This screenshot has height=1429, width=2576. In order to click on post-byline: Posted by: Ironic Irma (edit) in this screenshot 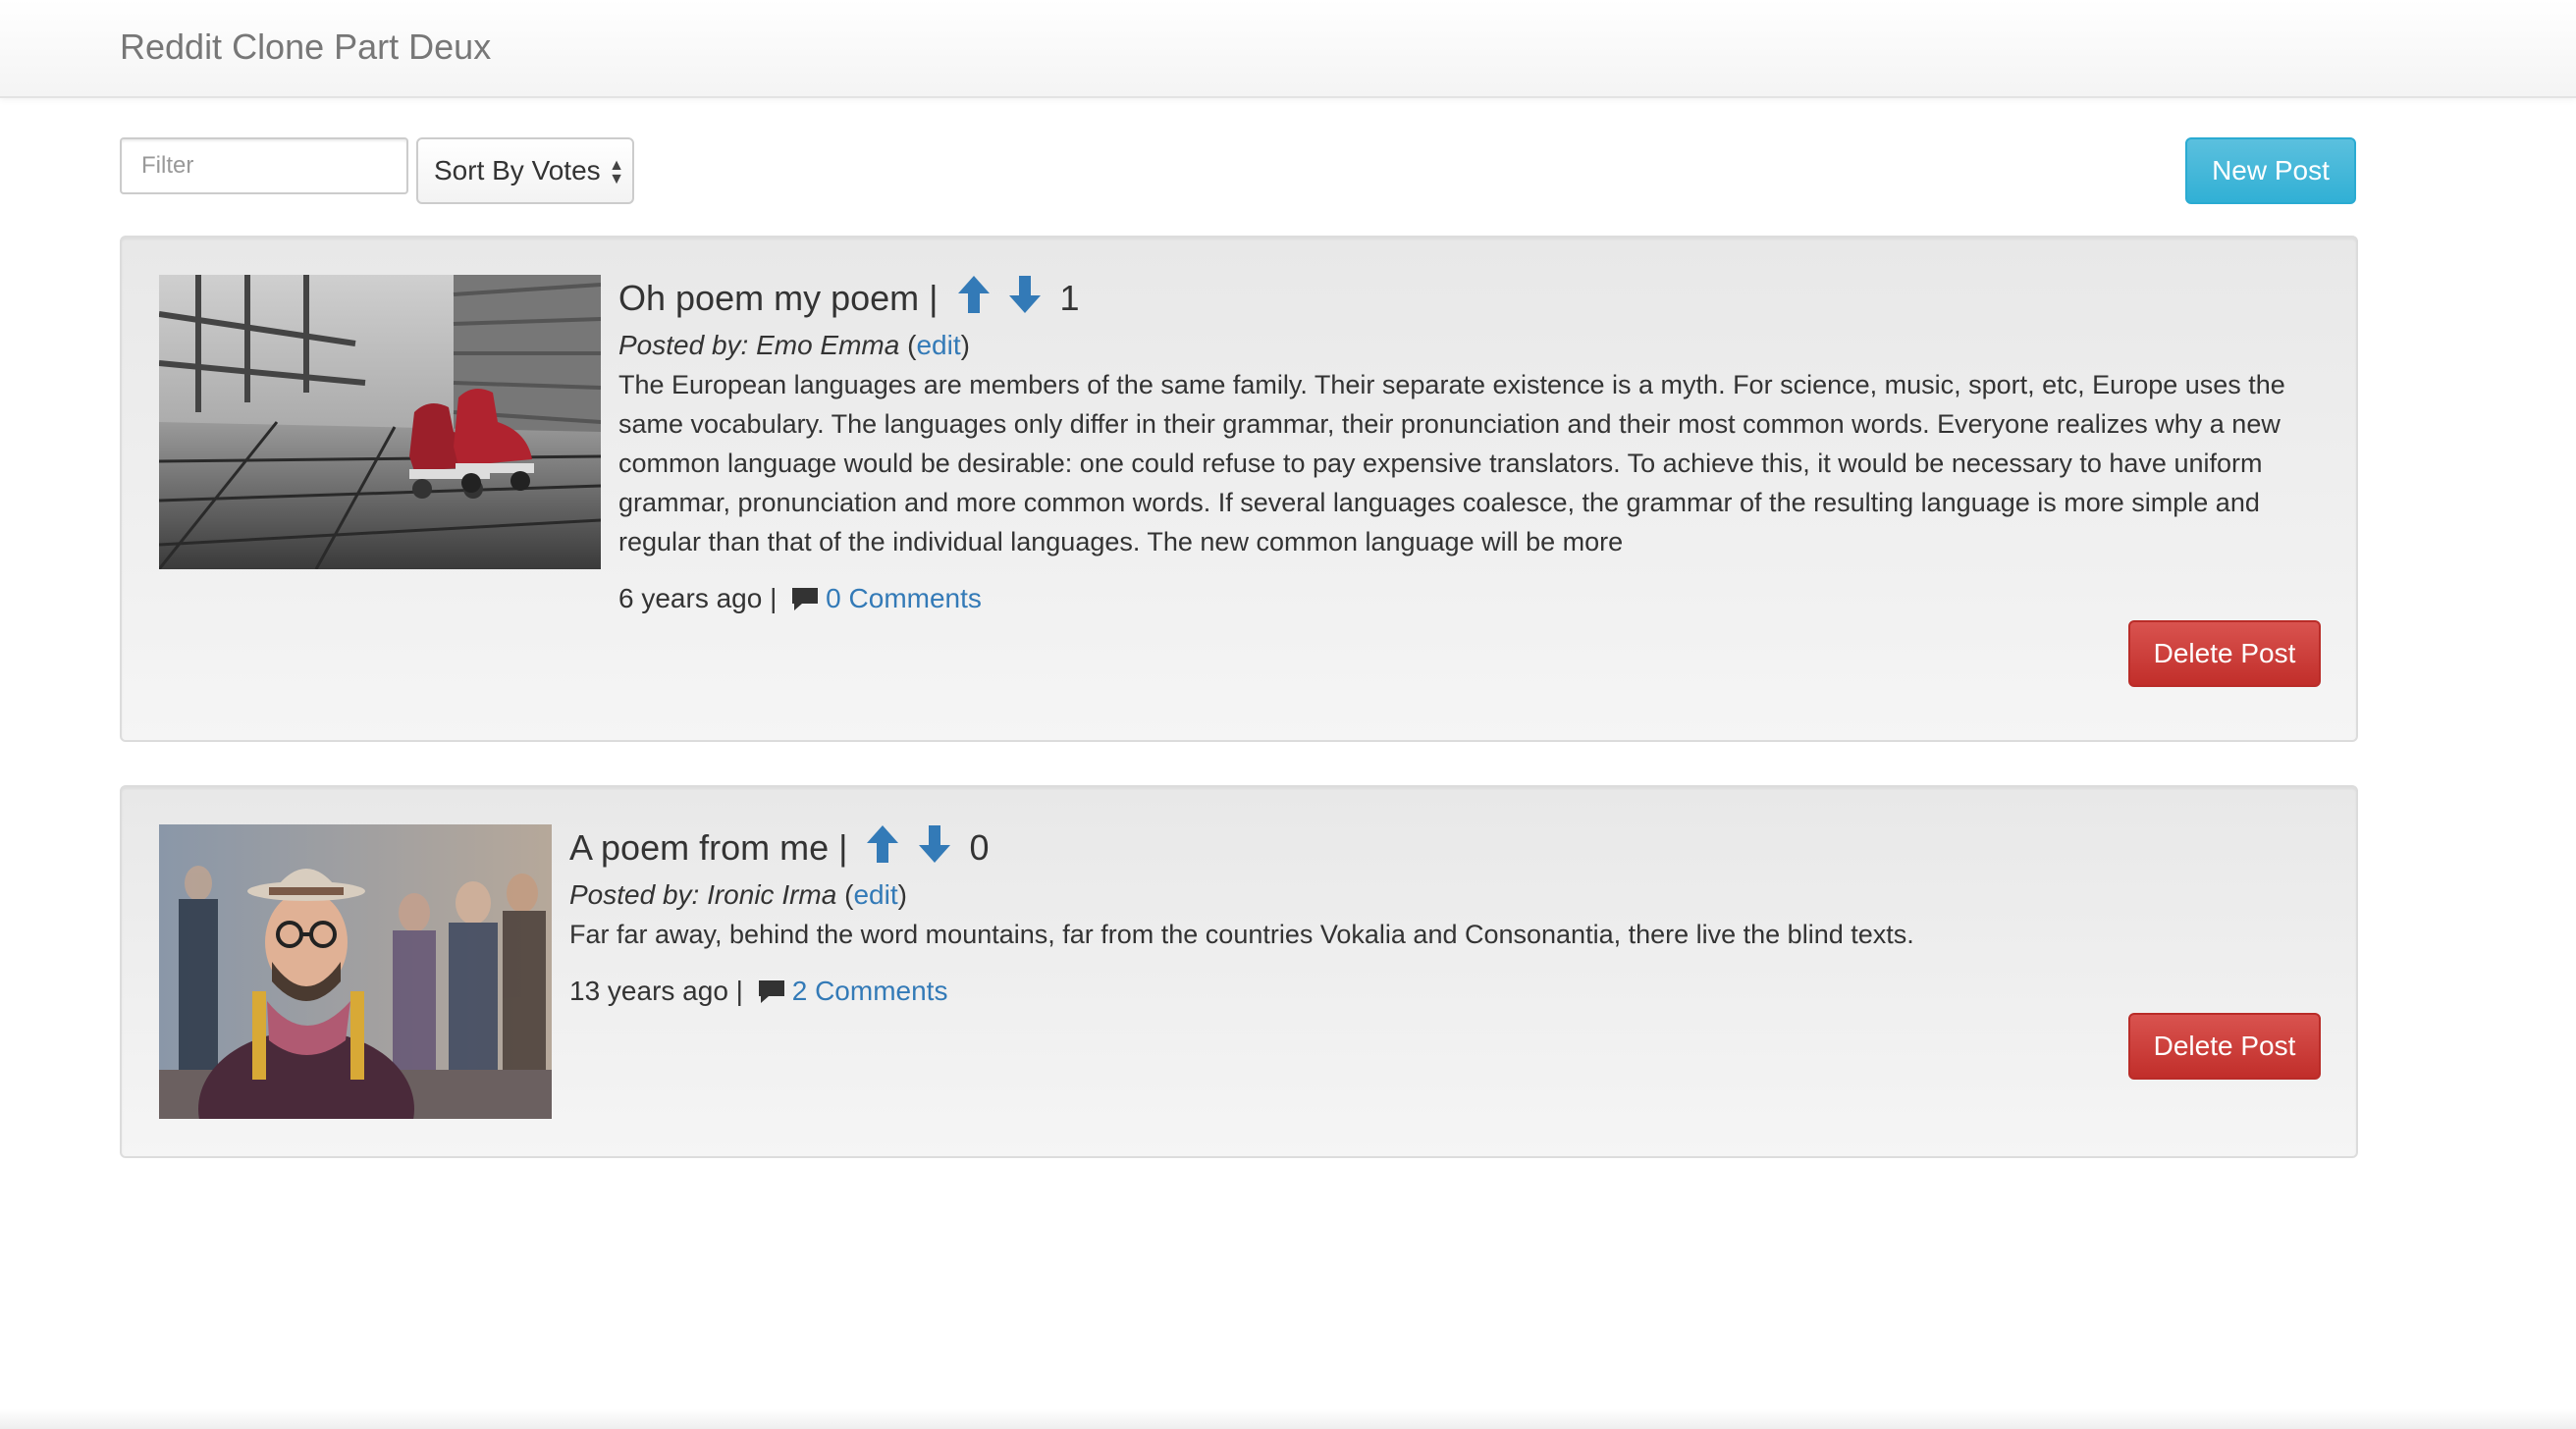, I will do `click(738, 894)`.